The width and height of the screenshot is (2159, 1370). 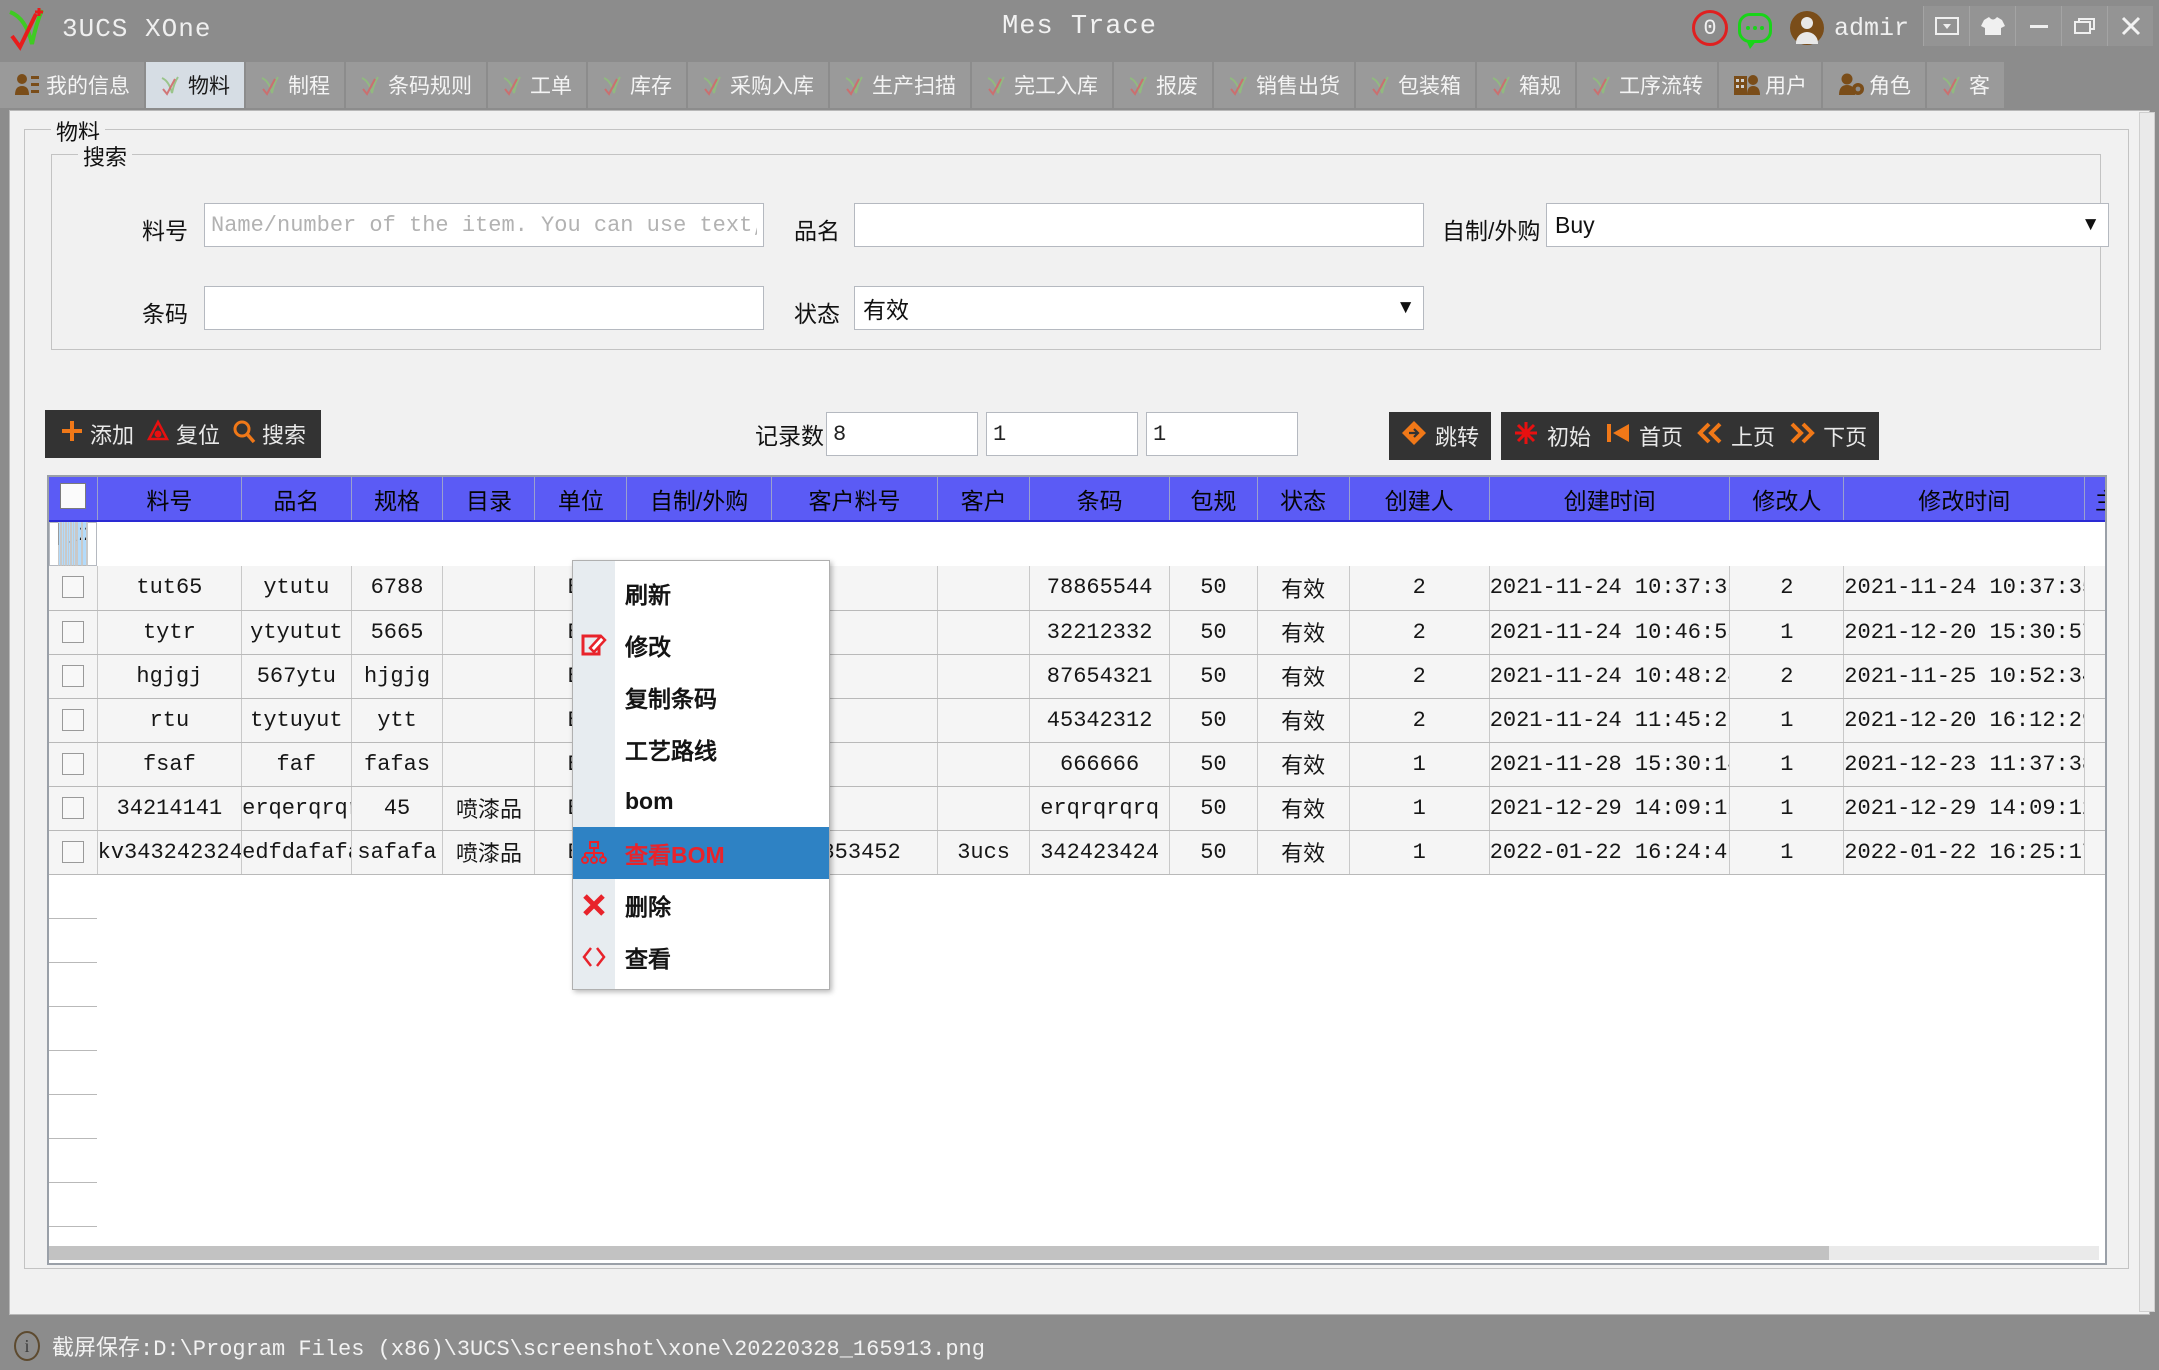 I want to click on menu-item-5: 查看BOM, so click(x=701, y=853).